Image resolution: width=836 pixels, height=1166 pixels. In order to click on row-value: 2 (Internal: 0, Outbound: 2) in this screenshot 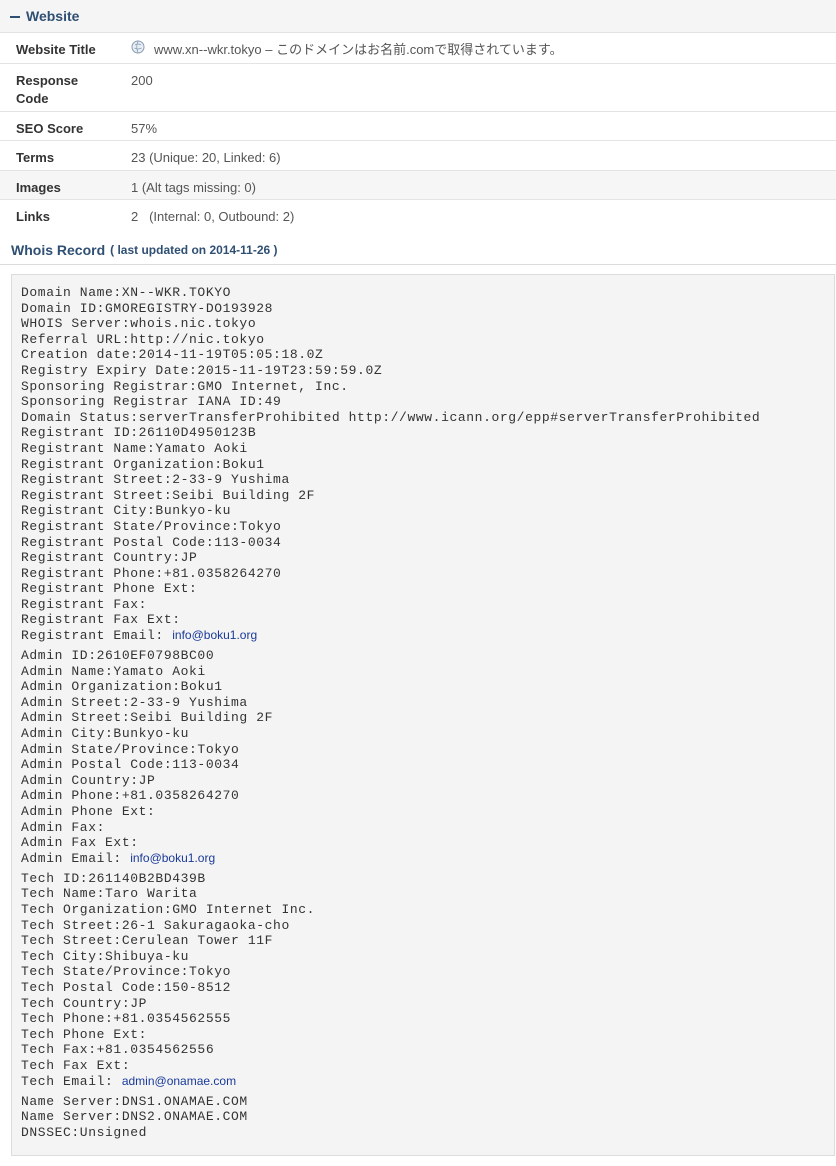, I will do `click(213, 216)`.